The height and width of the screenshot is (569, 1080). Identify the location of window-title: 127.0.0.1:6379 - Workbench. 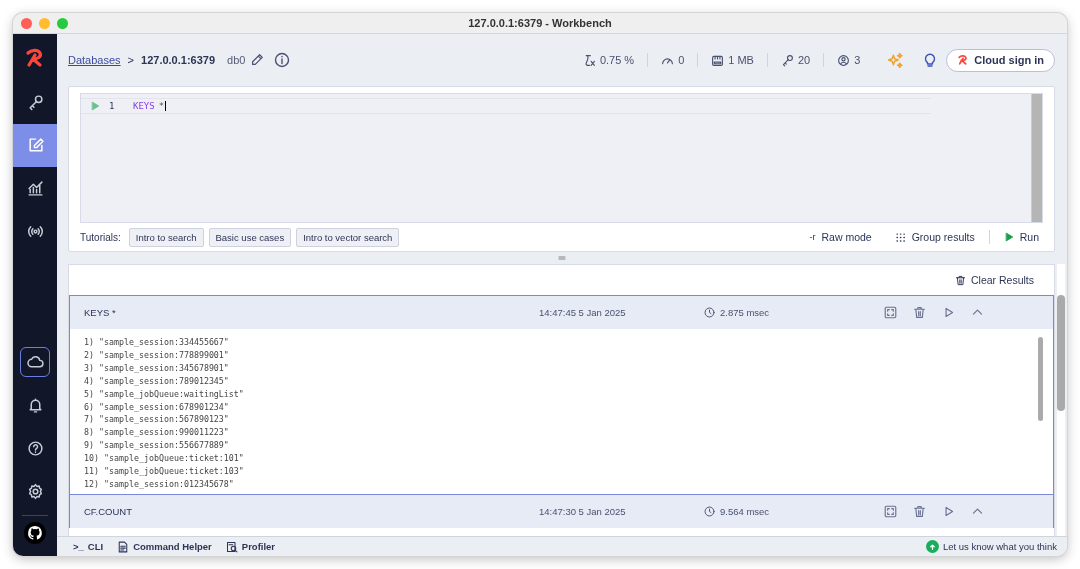
(540, 23).